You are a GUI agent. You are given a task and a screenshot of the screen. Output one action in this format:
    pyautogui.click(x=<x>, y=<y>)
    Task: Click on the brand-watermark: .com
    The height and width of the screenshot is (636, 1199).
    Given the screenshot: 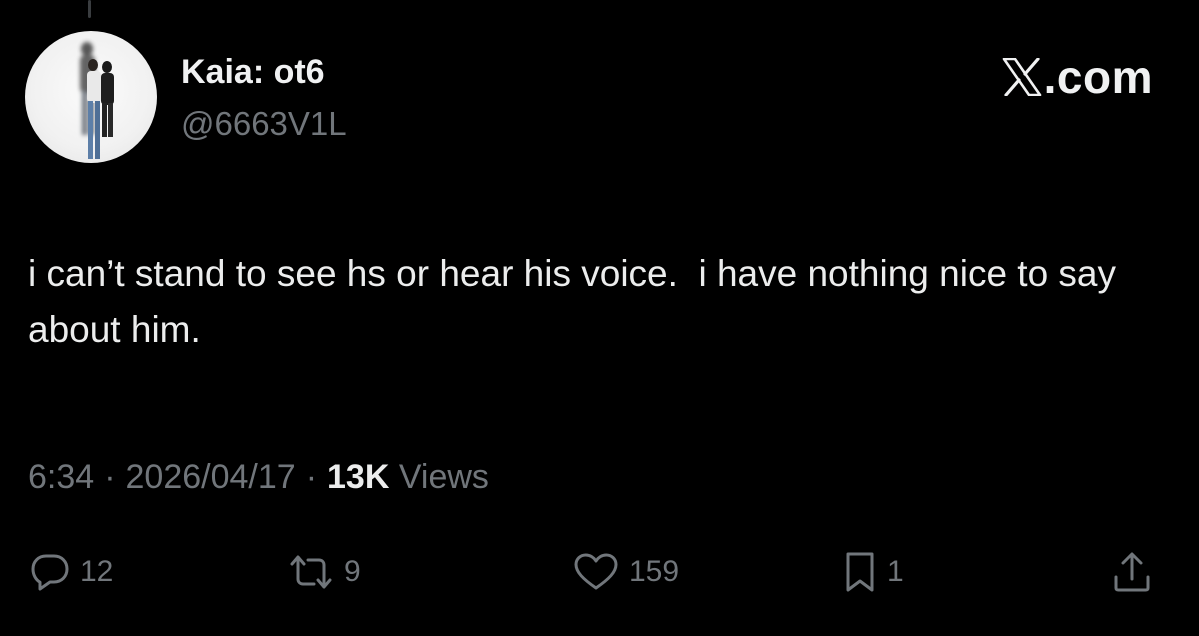 What is the action you would take?
    pyautogui.click(x=1077, y=77)
    